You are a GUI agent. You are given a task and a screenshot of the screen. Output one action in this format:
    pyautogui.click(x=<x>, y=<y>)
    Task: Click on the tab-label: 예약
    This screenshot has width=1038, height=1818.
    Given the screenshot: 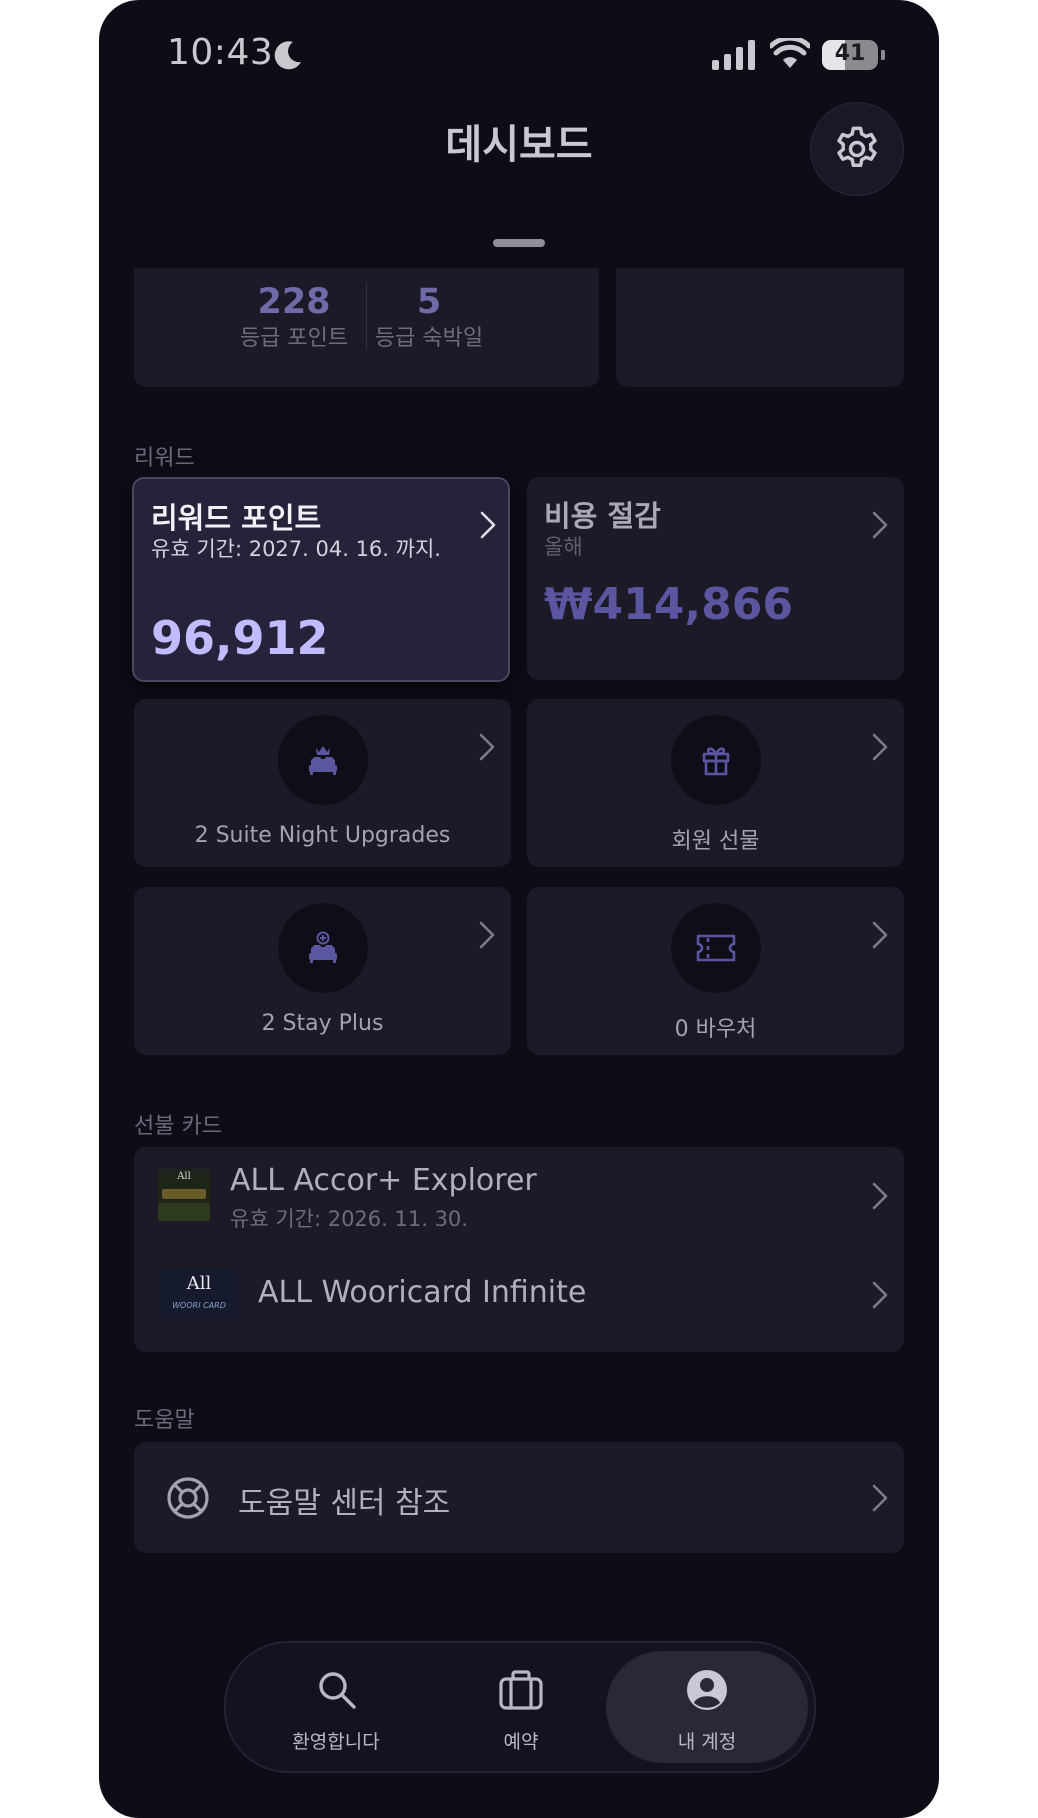 What is the action you would take?
    pyautogui.click(x=521, y=1742)
    